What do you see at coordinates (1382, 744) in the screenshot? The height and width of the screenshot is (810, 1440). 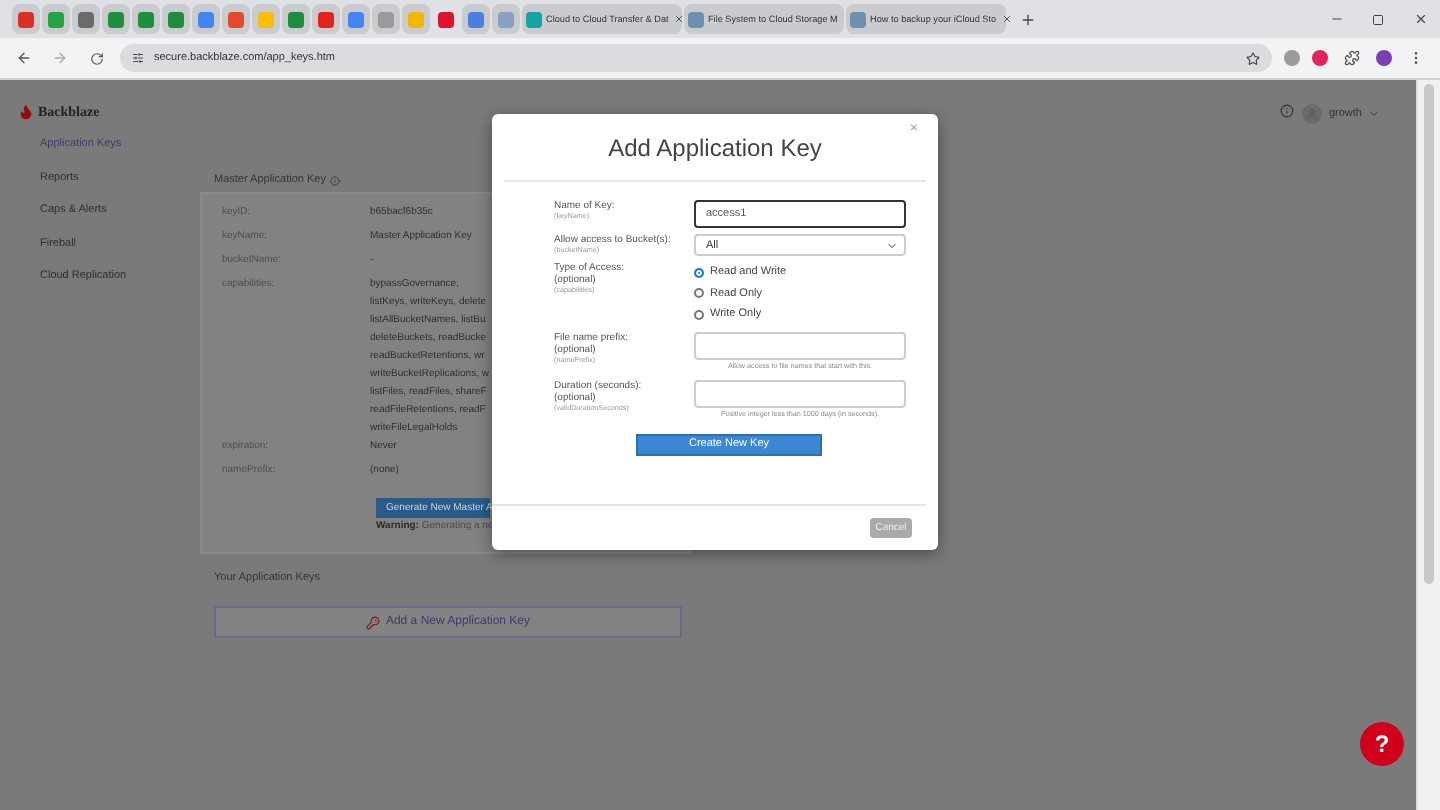 I see `help-button: ?` at bounding box center [1382, 744].